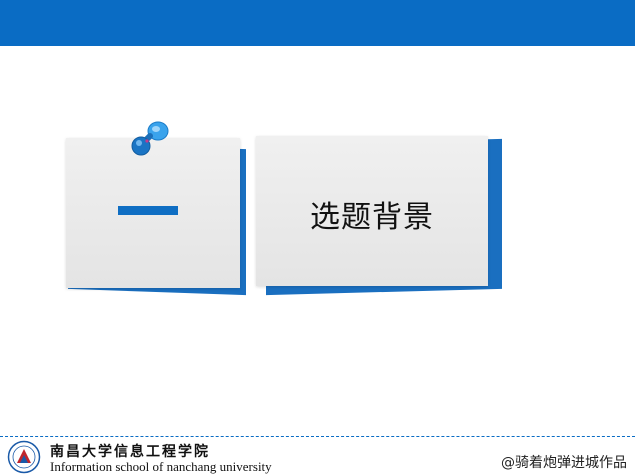  What do you see at coordinates (150, 138) in the screenshot?
I see `pushpin-icon` at bounding box center [150, 138].